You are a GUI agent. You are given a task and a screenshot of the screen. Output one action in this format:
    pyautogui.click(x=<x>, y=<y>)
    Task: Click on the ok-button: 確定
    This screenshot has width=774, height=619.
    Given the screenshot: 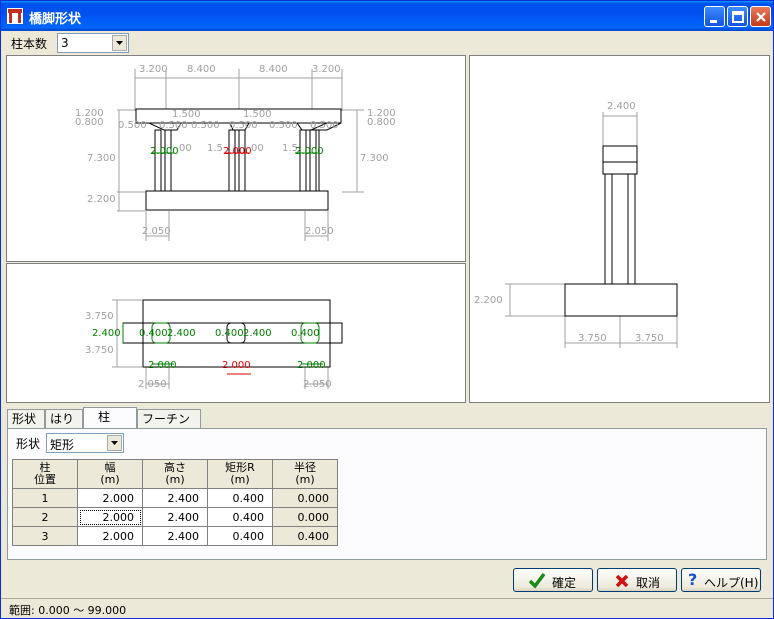 What is the action you would take?
    pyautogui.click(x=553, y=580)
    